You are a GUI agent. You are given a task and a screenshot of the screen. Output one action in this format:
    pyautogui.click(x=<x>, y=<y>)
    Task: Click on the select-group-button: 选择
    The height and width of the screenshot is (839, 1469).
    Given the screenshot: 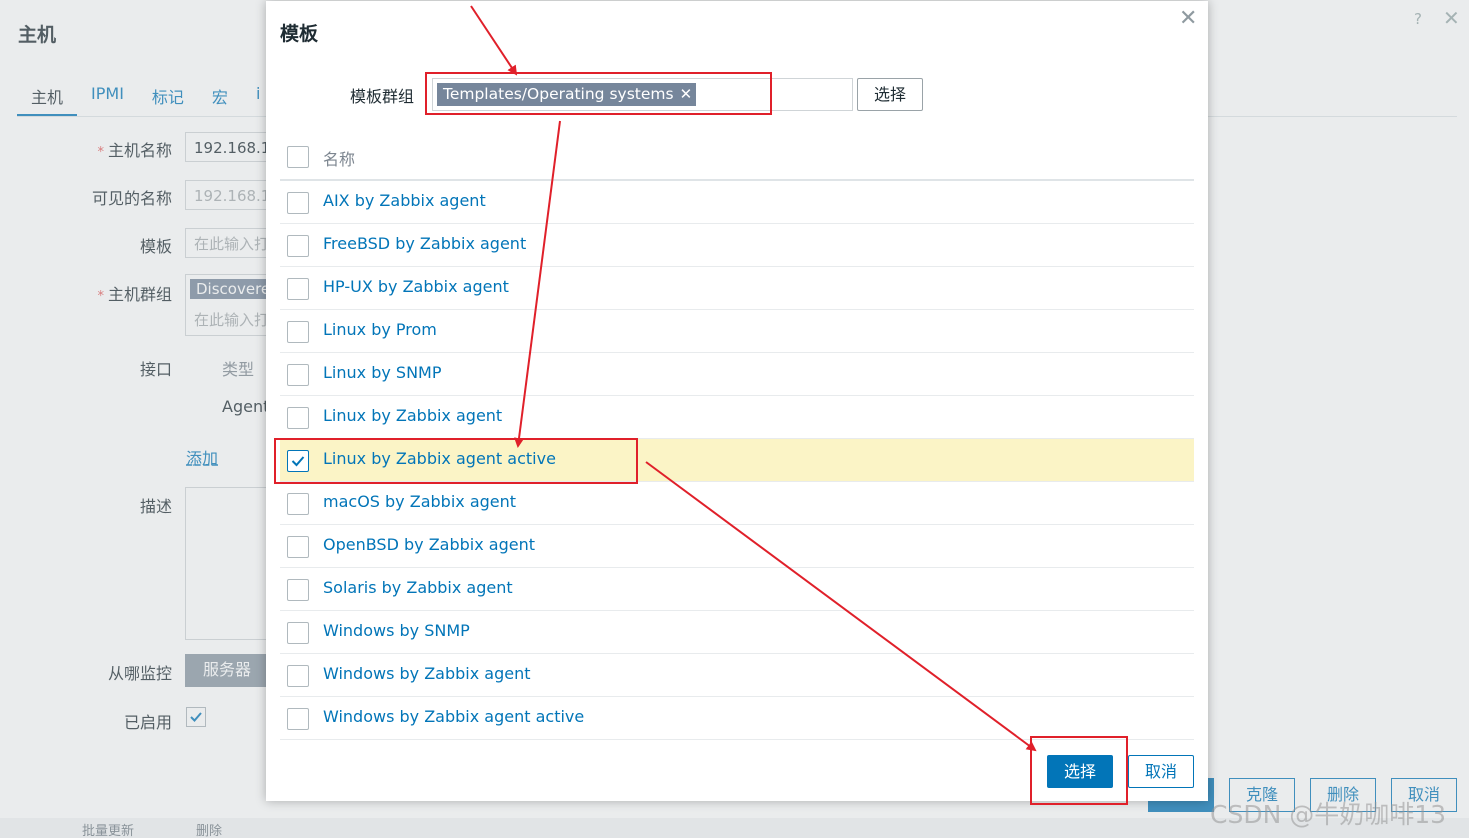 What is the action you would take?
    pyautogui.click(x=890, y=94)
    